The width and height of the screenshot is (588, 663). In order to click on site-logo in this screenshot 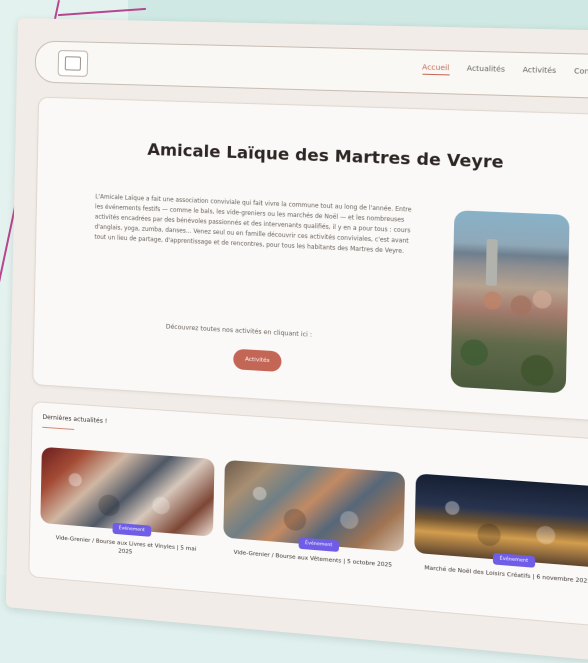, I will do `click(73, 63)`.